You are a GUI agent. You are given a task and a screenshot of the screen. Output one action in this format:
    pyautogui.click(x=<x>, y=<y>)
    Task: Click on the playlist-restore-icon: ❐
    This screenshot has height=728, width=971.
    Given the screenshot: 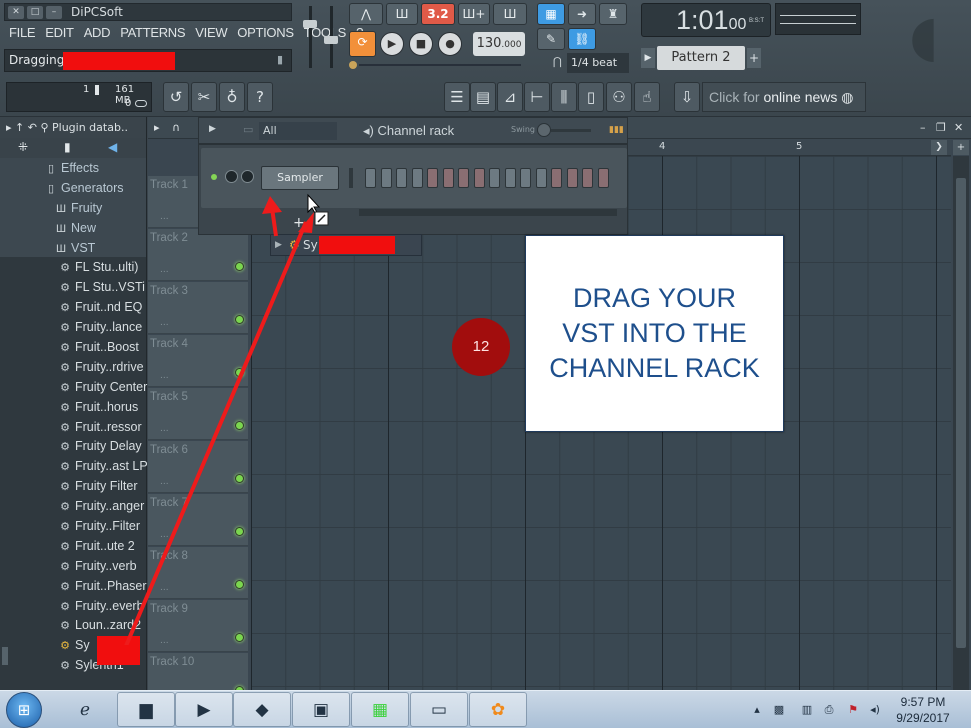 What is the action you would take?
    pyautogui.click(x=941, y=127)
    